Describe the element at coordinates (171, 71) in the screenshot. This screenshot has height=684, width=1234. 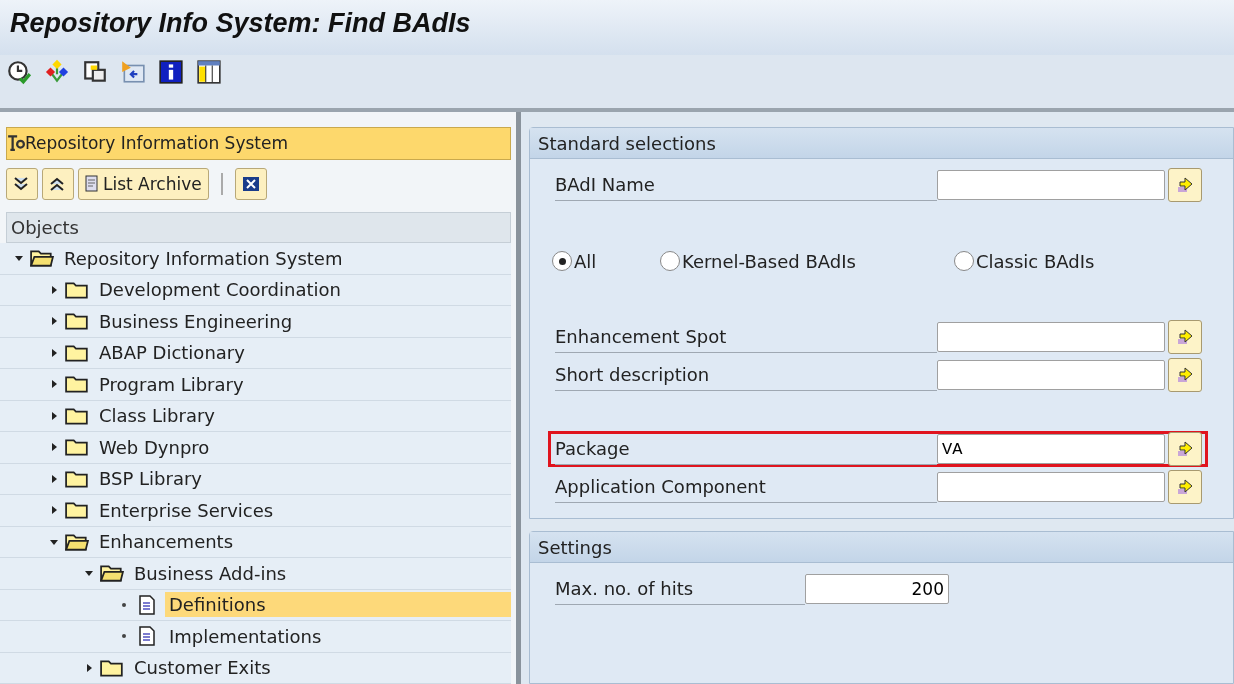
I see `info-icon` at that location.